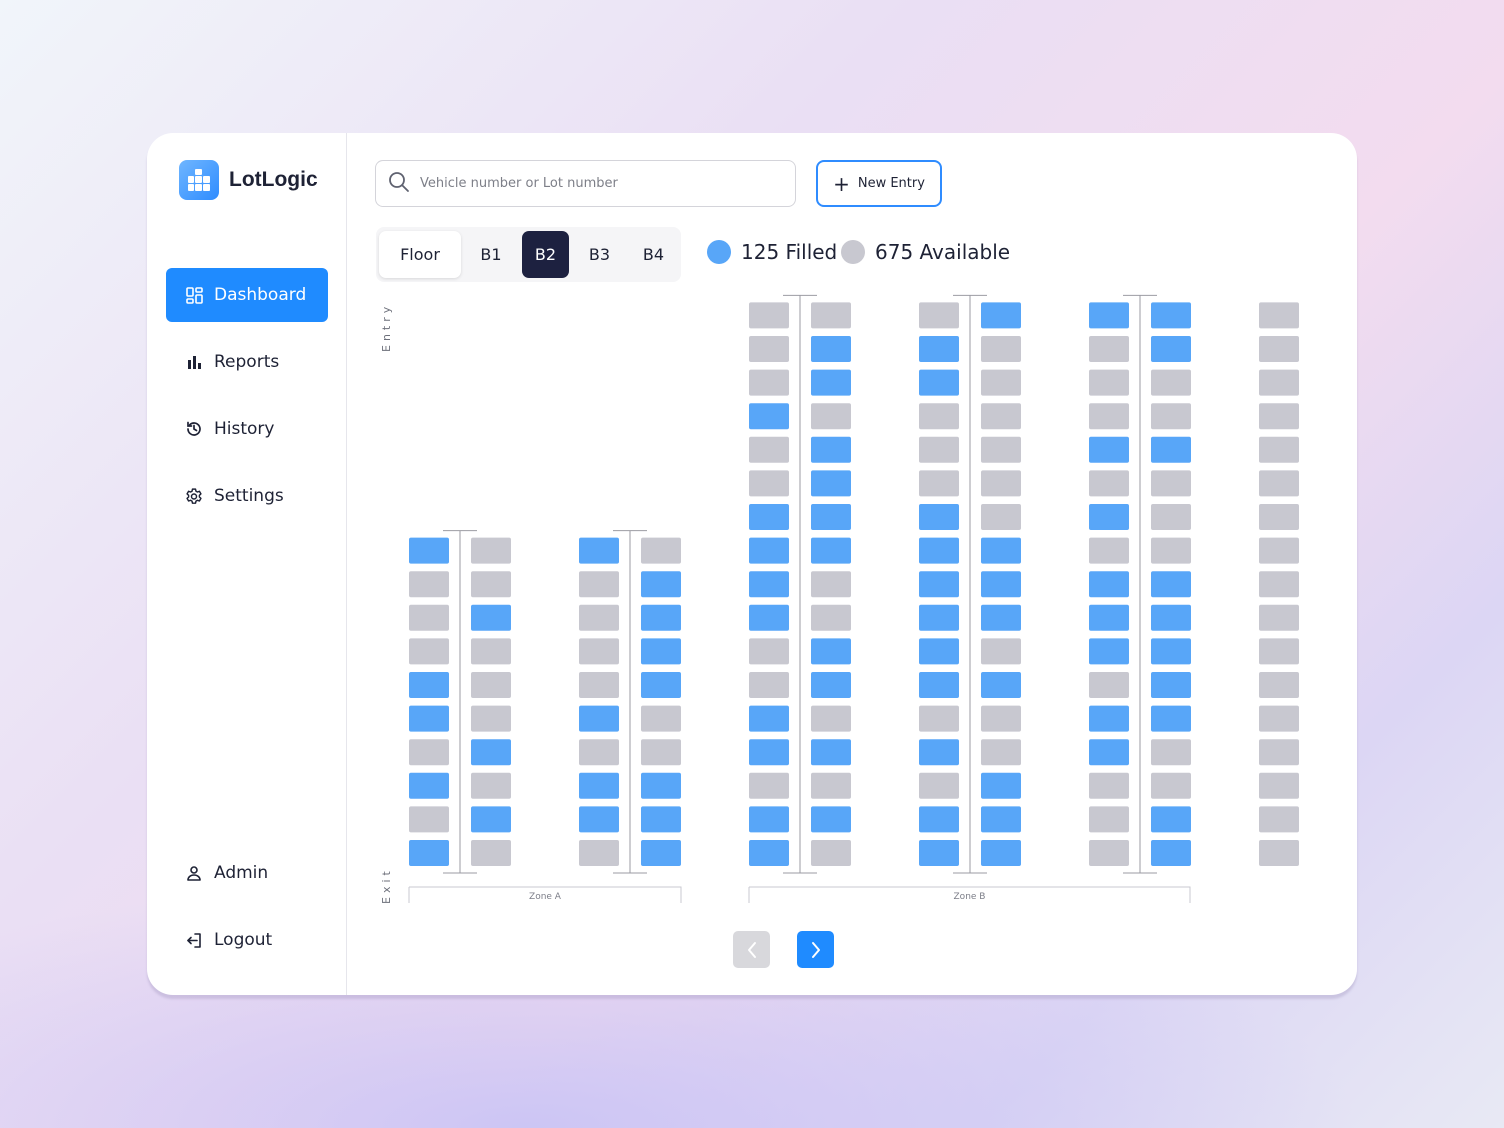 This screenshot has height=1128, width=1504. I want to click on search-input, so click(600, 183).